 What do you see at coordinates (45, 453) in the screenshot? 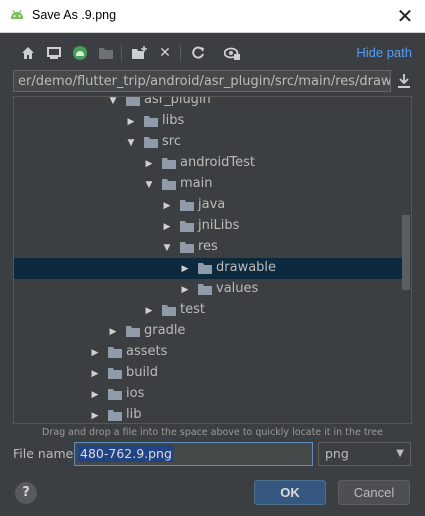
I see `file-name-label: File name:` at bounding box center [45, 453].